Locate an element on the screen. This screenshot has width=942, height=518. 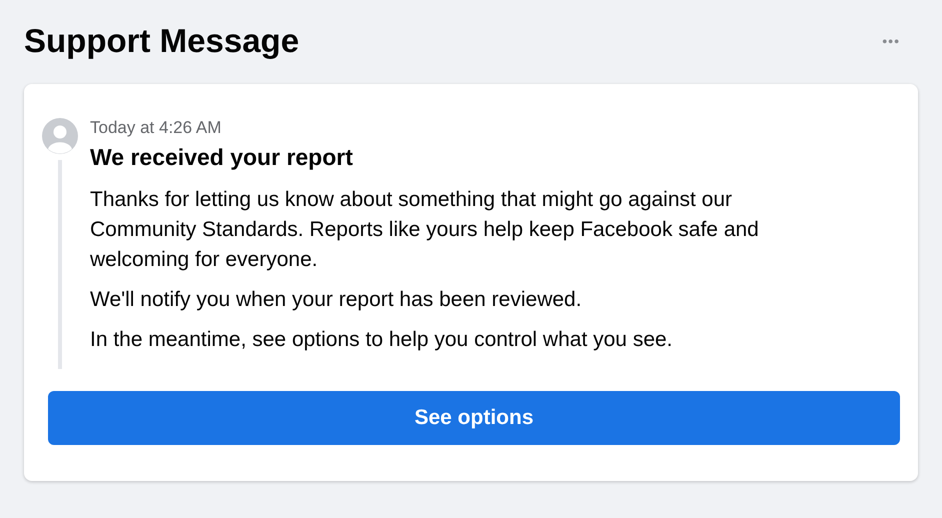
page-title: Support Message is located at coordinates (162, 41).